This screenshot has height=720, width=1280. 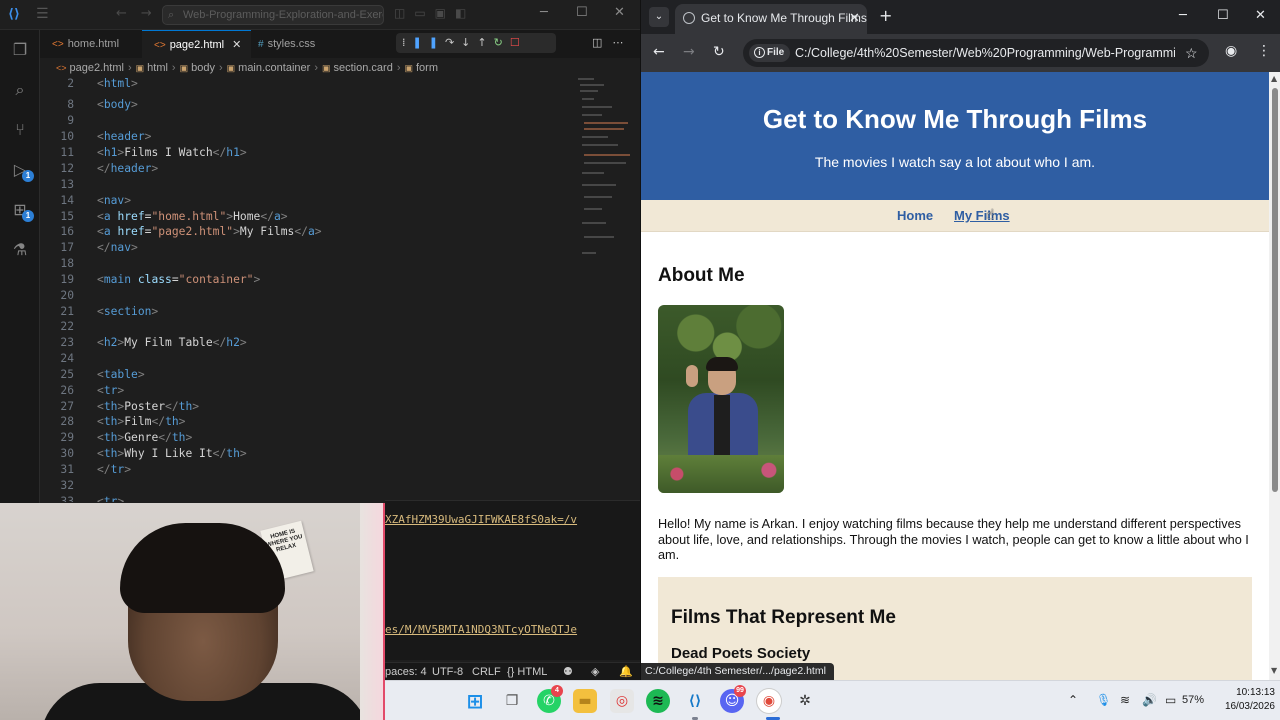 I want to click on site-info-chip: i File, so click(x=770, y=53).